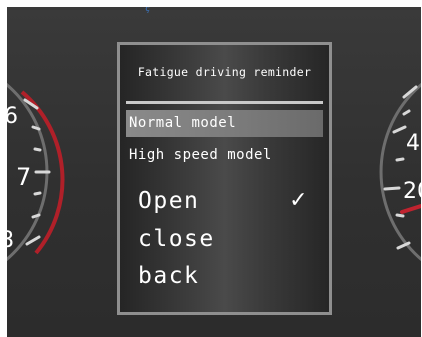 The height and width of the screenshot is (337, 422). I want to click on right-gauge-needle, so click(410, 209).